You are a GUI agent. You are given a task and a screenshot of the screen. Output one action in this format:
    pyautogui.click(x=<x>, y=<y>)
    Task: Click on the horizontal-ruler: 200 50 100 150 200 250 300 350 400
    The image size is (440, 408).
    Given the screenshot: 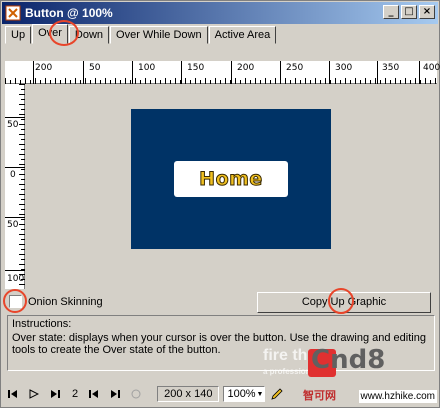 What is the action you would take?
    pyautogui.click(x=222, y=72)
    